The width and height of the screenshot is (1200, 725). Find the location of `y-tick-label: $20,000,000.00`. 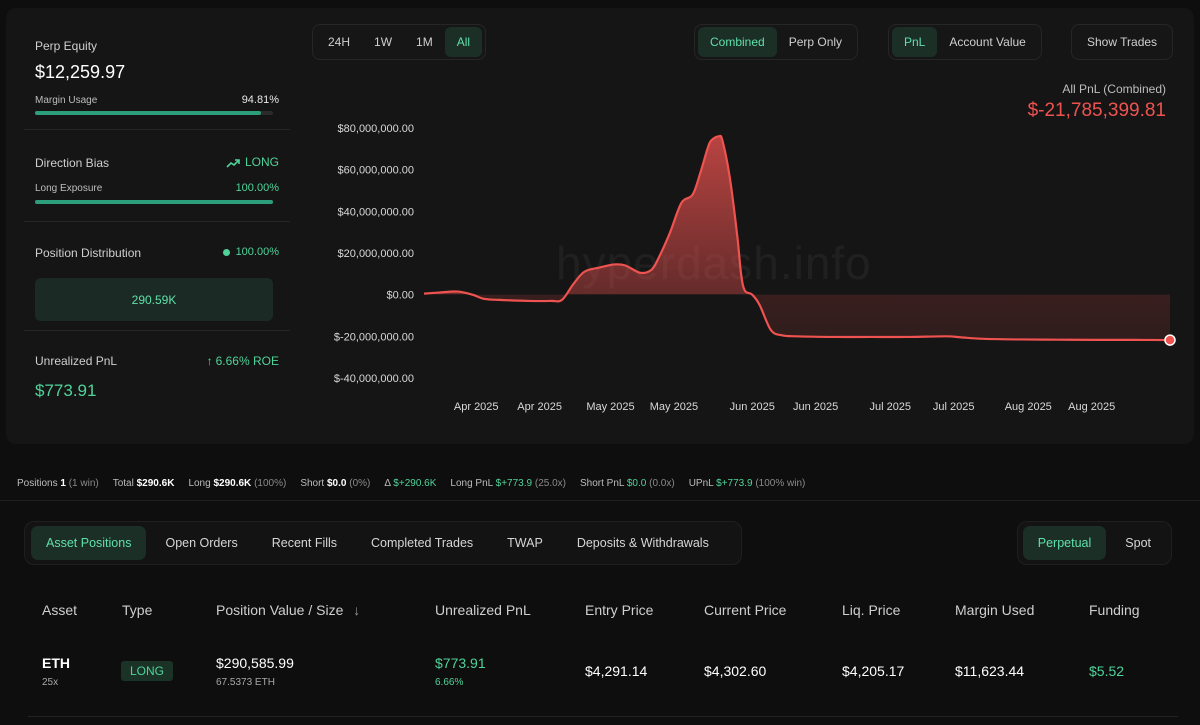

y-tick-label: $20,000,000.00 is located at coordinates (376, 254).